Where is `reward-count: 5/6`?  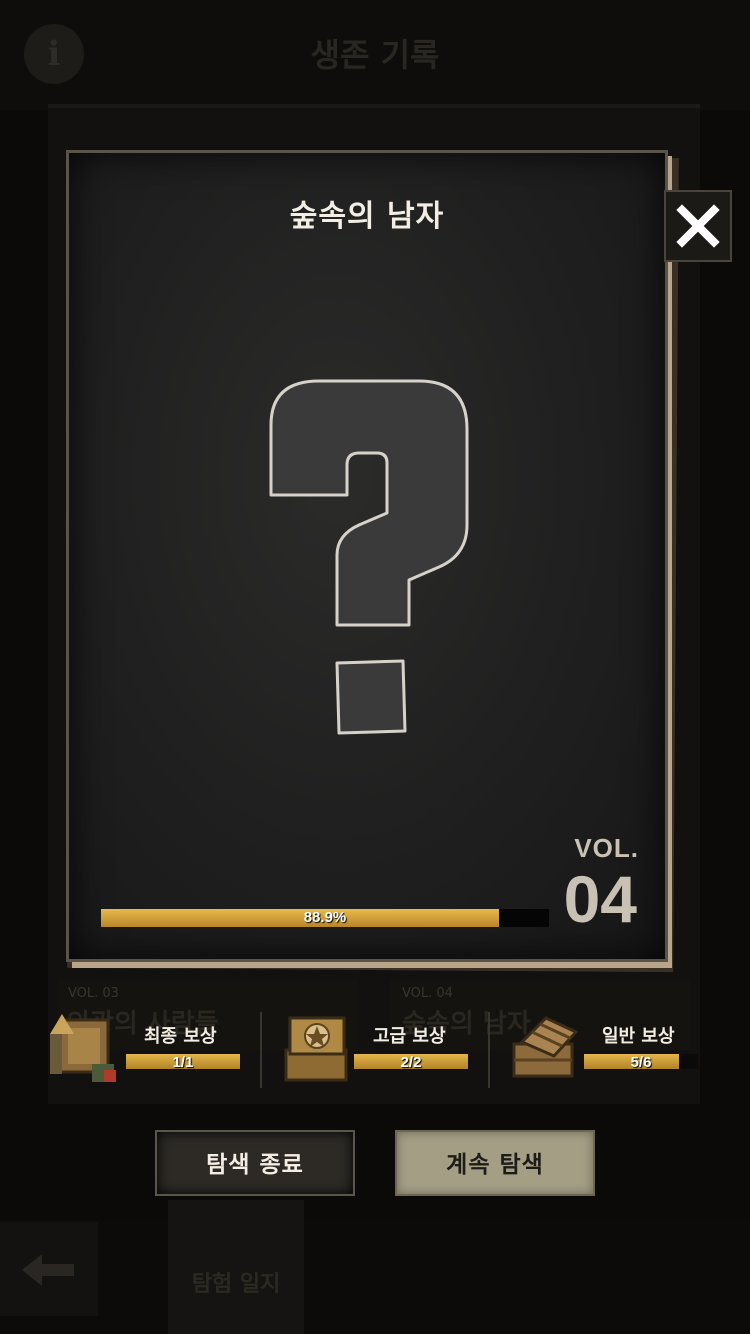
reward-count: 5/6 is located at coordinates (641, 1062).